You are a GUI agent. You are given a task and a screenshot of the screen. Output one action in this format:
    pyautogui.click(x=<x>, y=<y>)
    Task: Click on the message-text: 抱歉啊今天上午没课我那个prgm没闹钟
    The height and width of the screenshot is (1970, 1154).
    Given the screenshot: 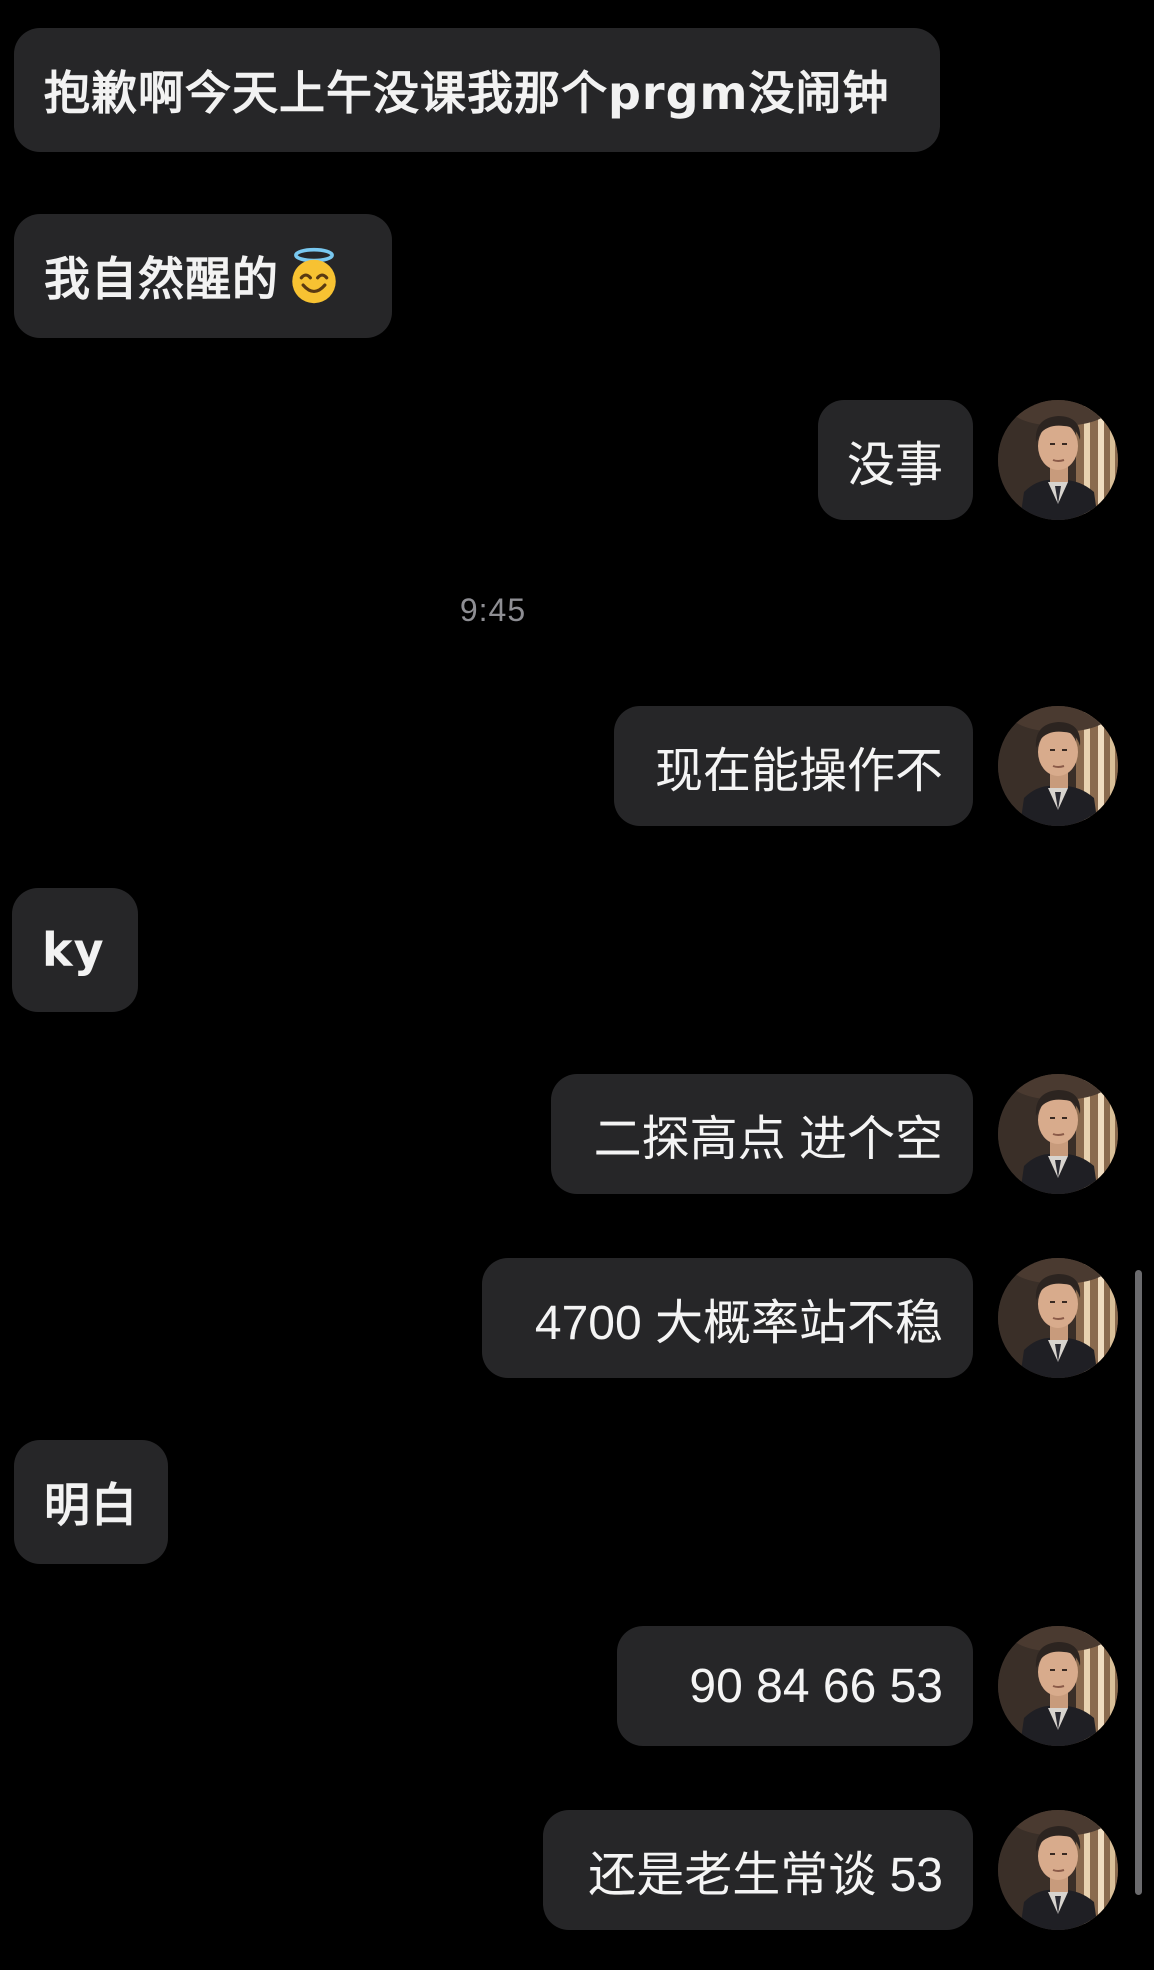 What is the action you would take?
    pyautogui.click(x=467, y=93)
    